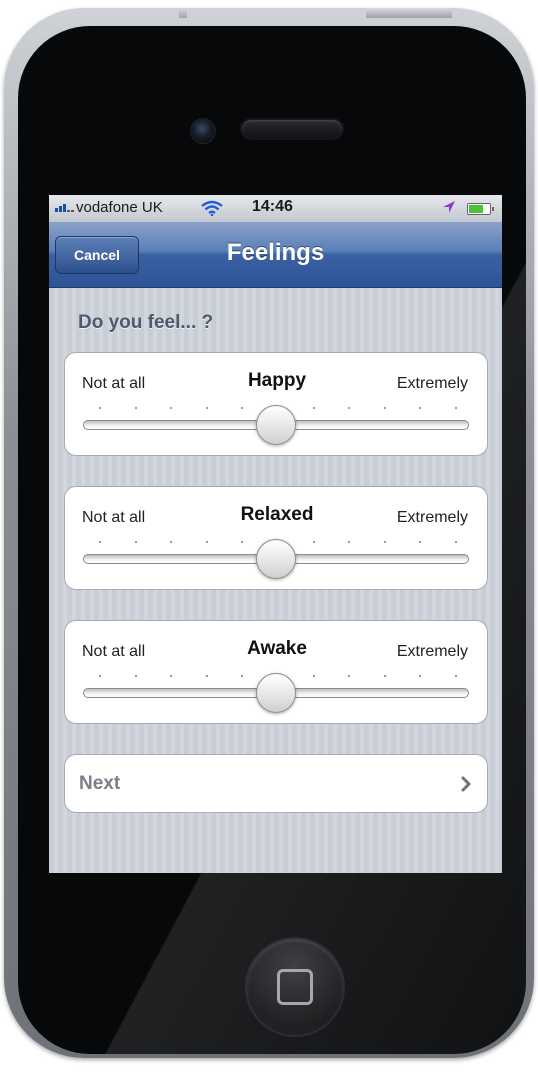 This screenshot has height=1085, width=538. I want to click on battery-icon, so click(480, 209).